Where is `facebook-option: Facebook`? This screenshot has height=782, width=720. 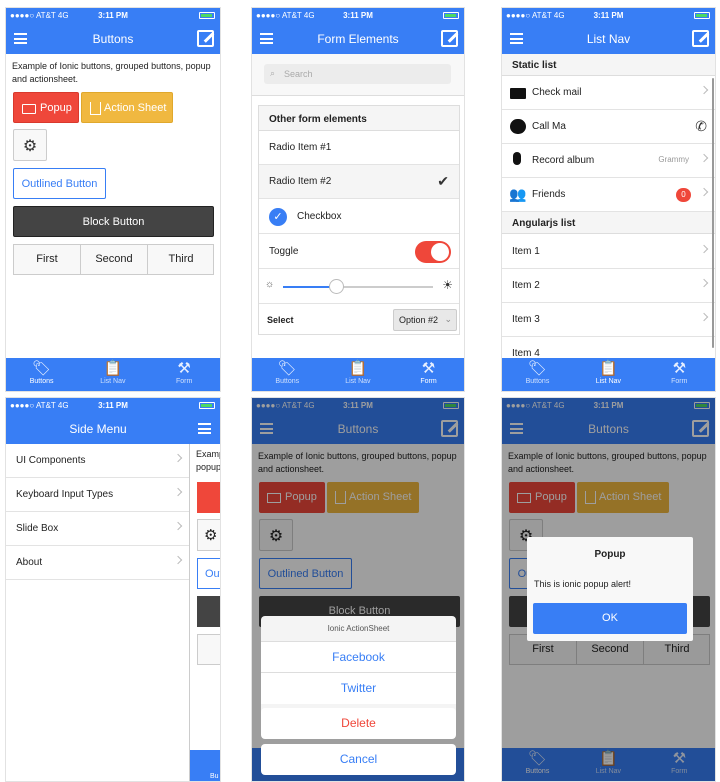 facebook-option: Facebook is located at coordinates (358, 657).